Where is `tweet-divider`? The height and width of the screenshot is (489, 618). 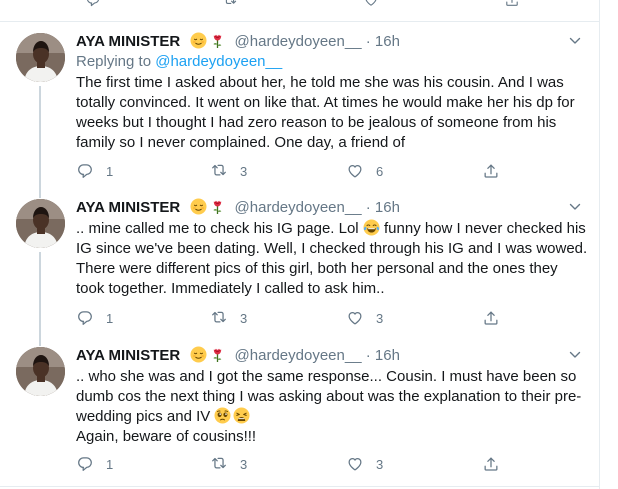 tweet-divider is located at coordinates (300, 486).